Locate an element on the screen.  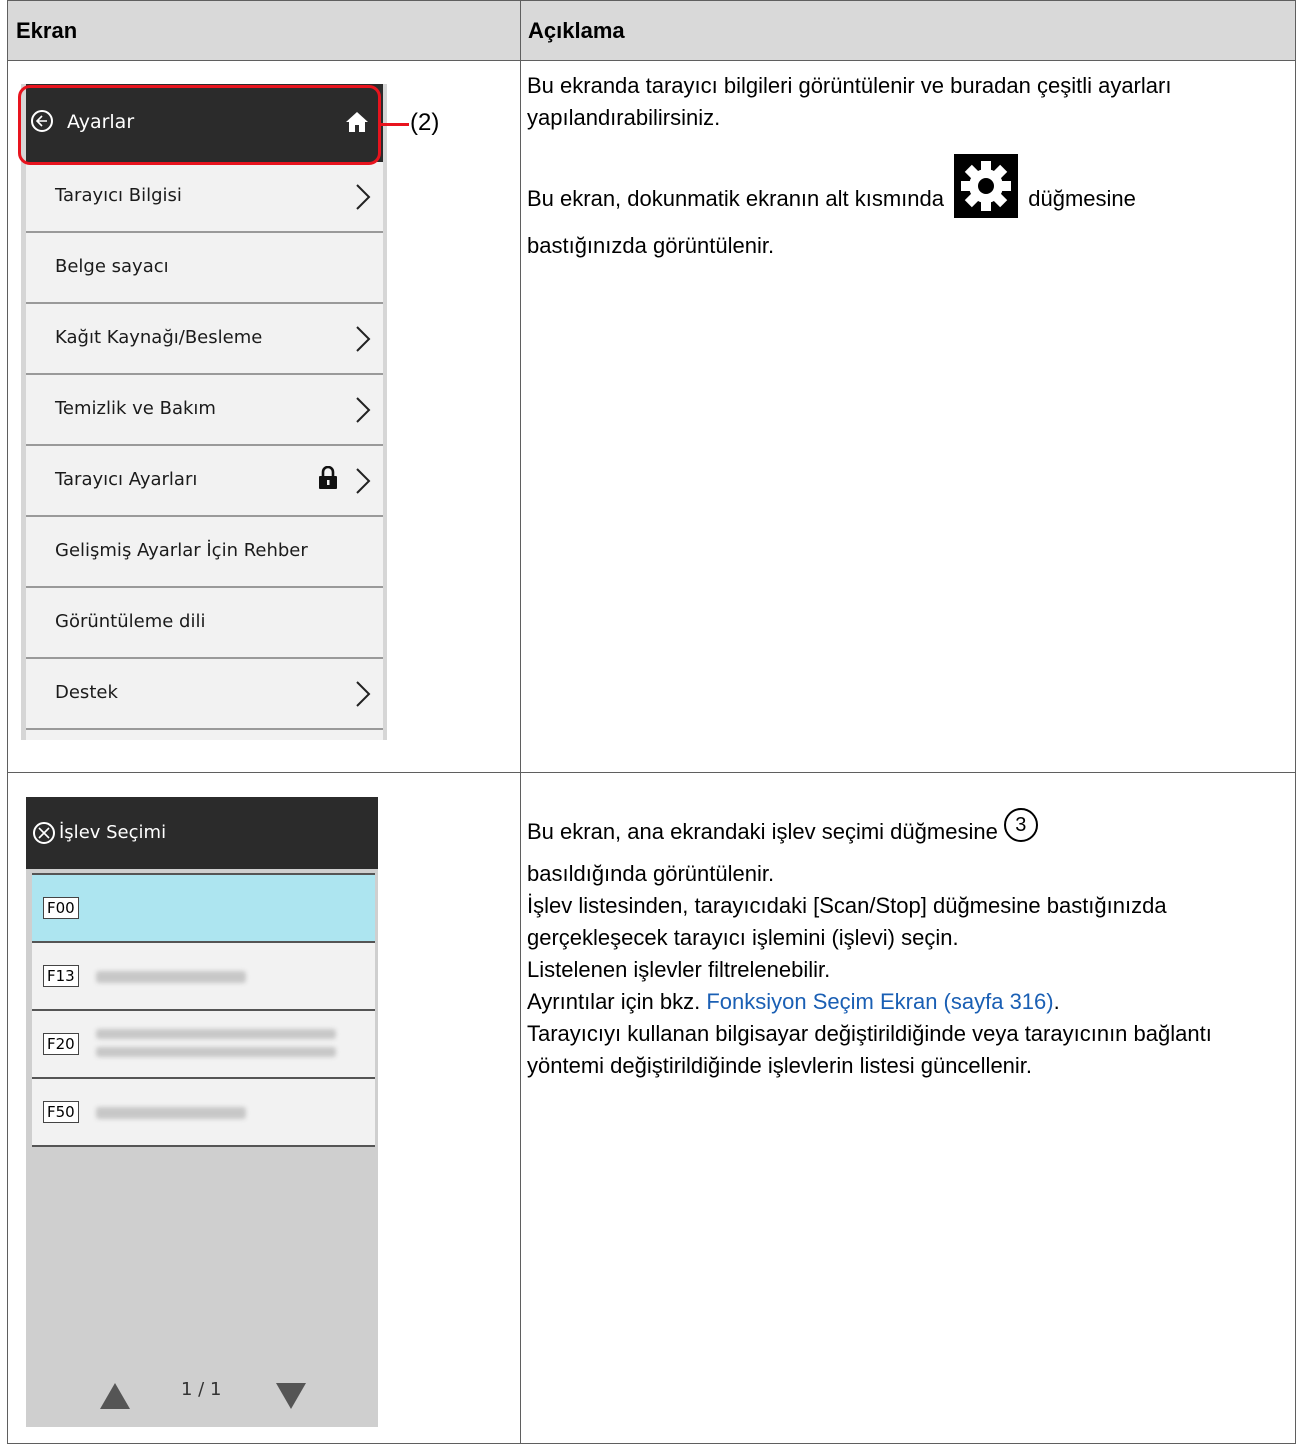
settings-item-support: Destek is located at coordinates (204, 694).